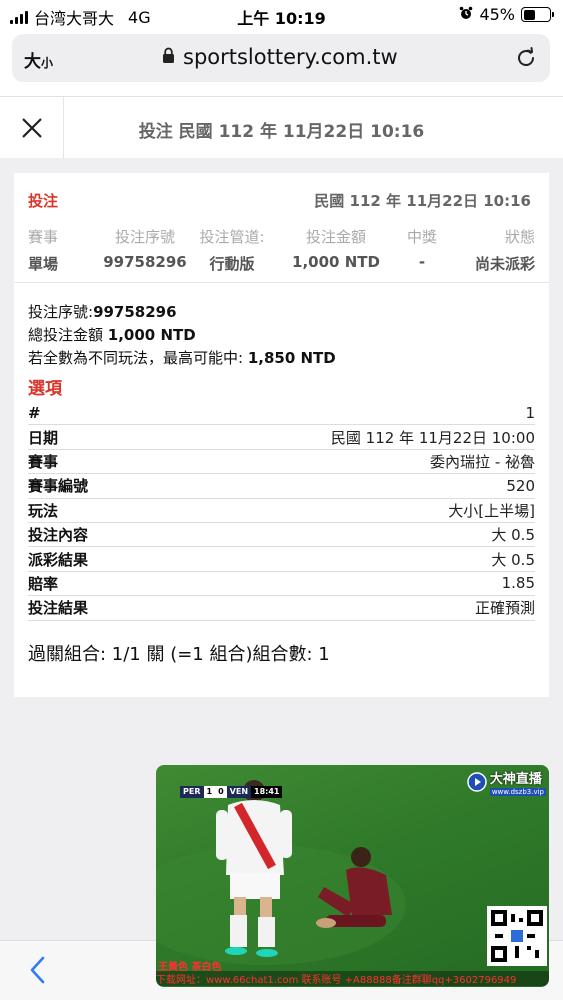  Describe the element at coordinates (519, 237) in the screenshot. I see `column-header: 狀態` at that location.